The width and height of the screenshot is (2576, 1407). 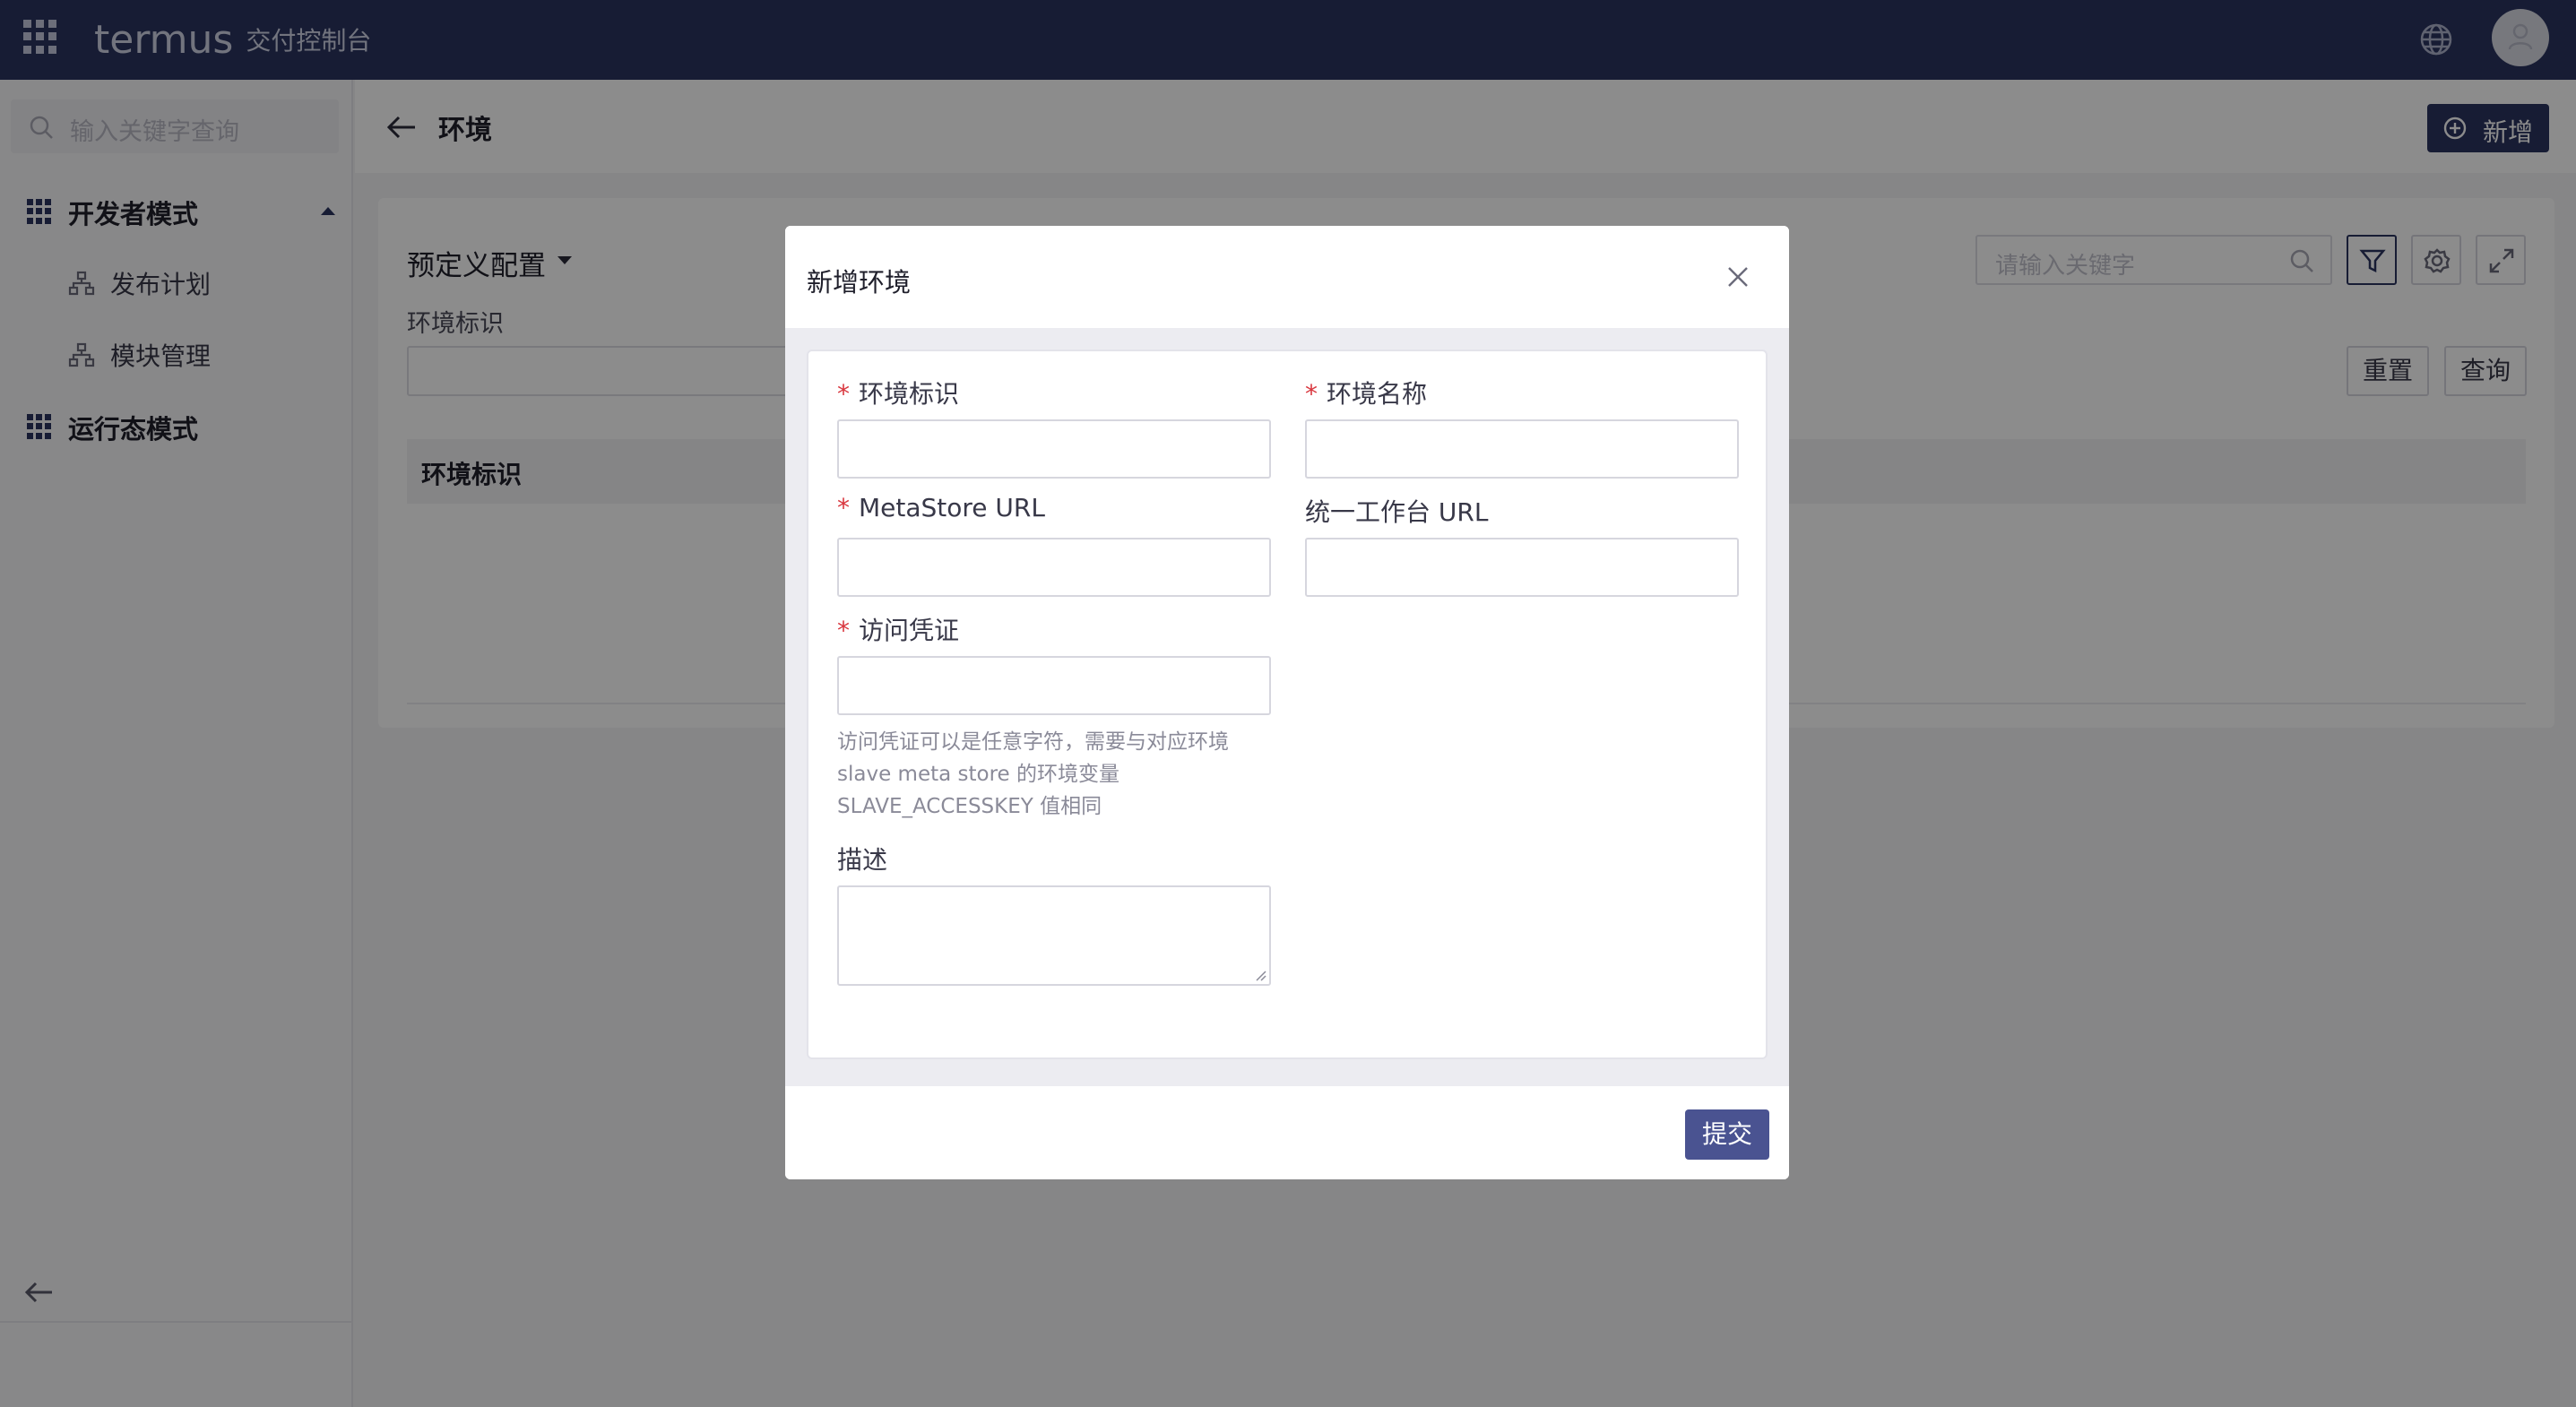 I want to click on dialog-header: 新增环境, so click(x=1287, y=277).